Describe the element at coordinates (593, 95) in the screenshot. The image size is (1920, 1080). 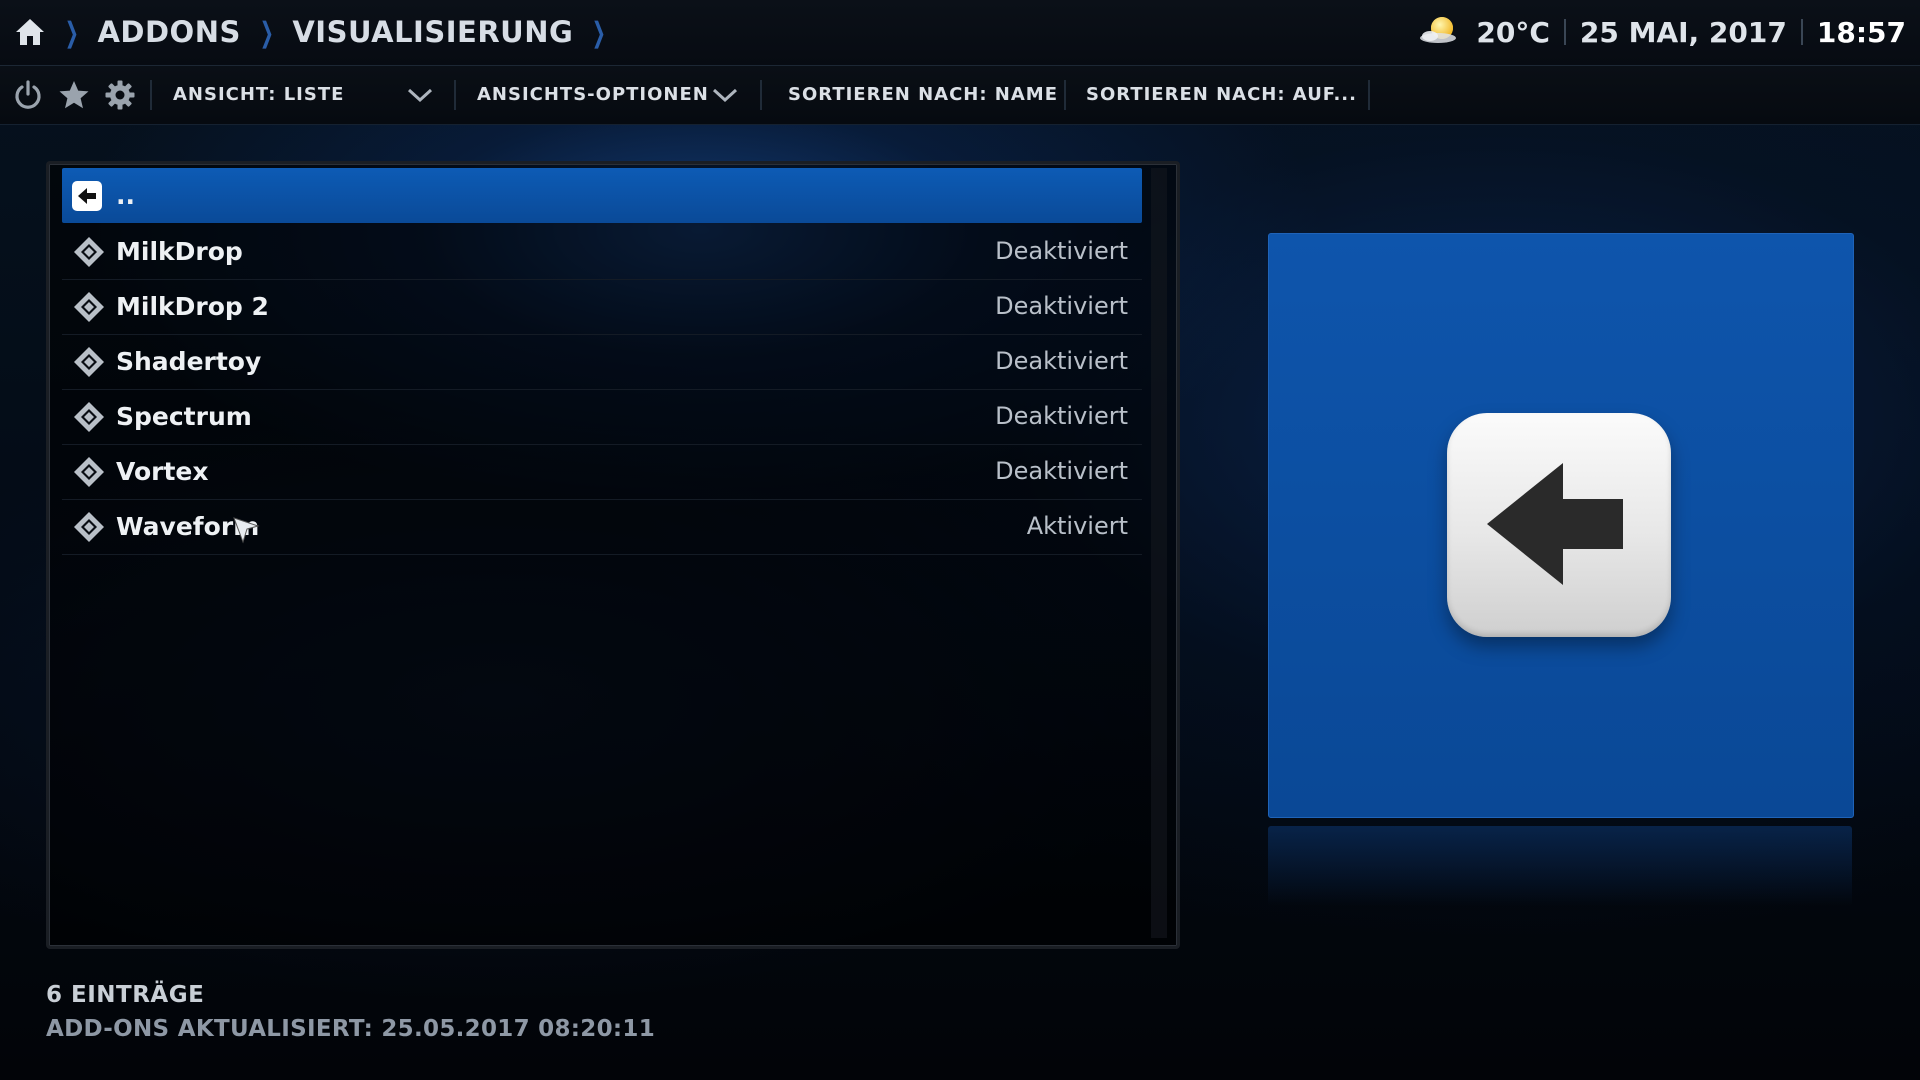
I see `view-options-button: ANSICHTS-OPTIONEN` at that location.